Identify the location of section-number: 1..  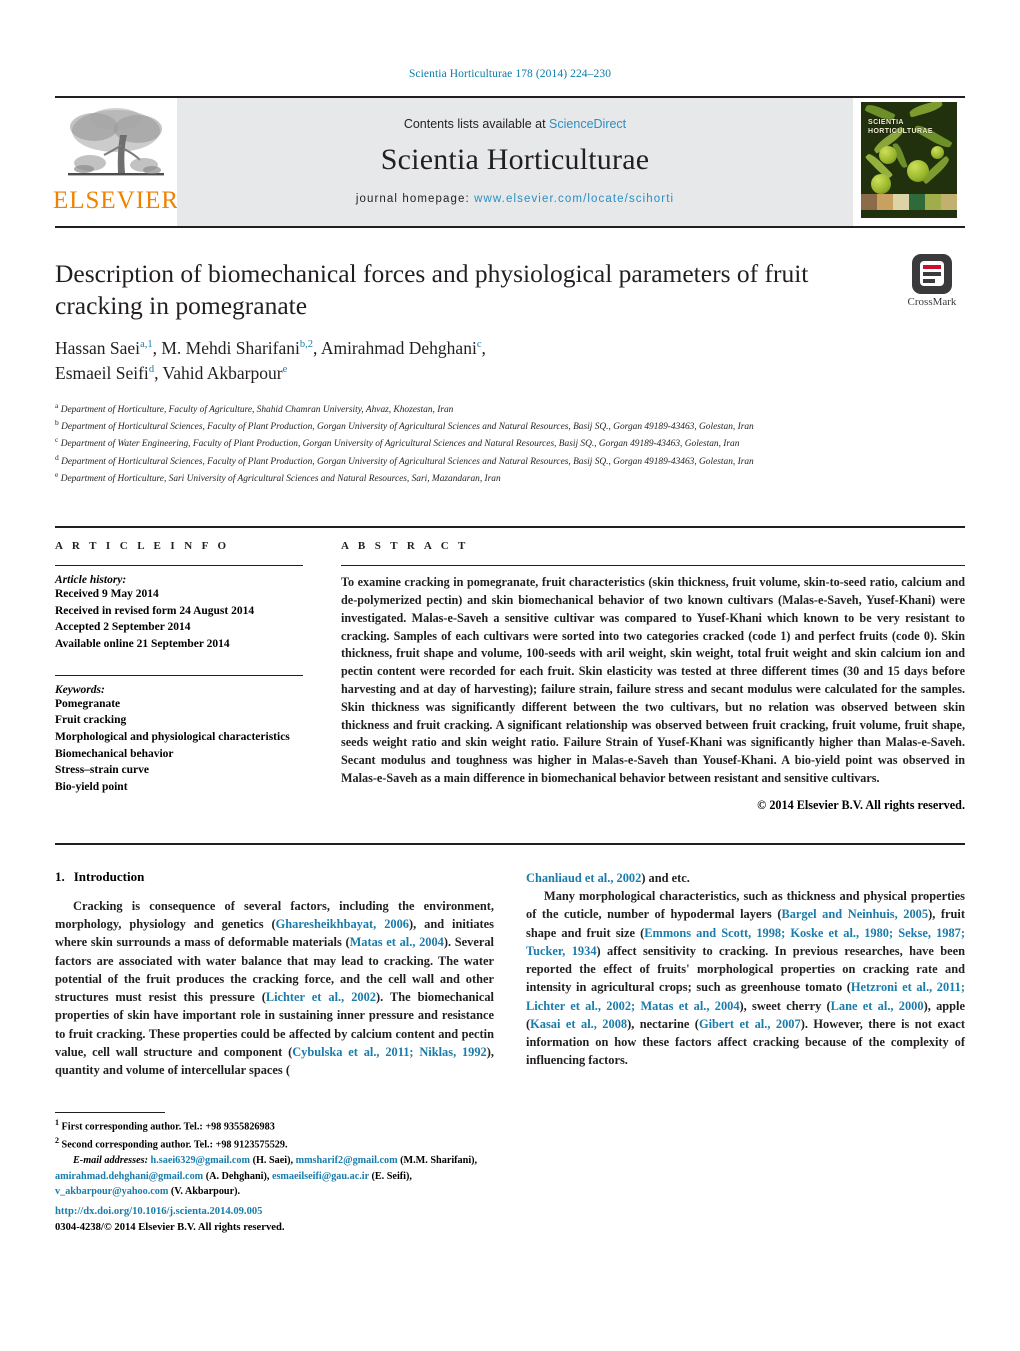
(60, 876).